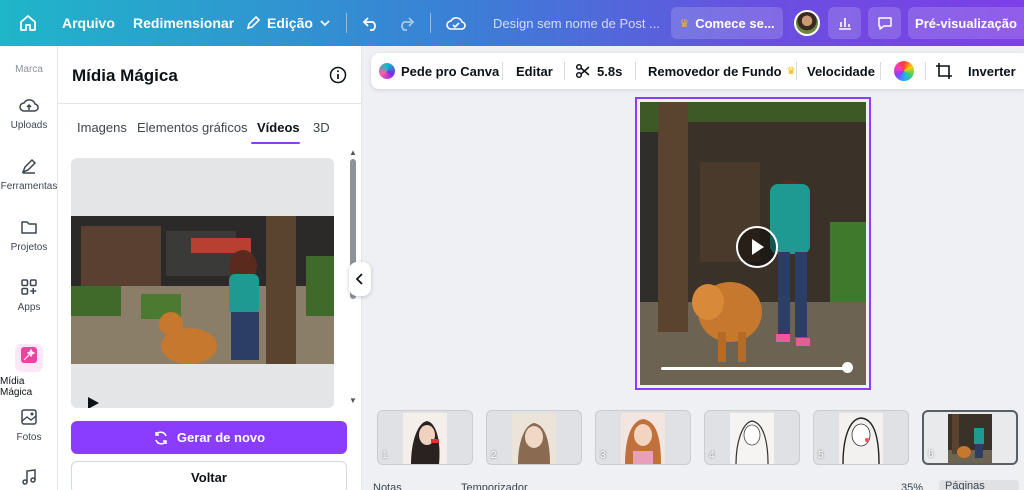 This screenshot has width=1024, height=490. What do you see at coordinates (29, 295) in the screenshot?
I see `rail-item-apps: Apps` at bounding box center [29, 295].